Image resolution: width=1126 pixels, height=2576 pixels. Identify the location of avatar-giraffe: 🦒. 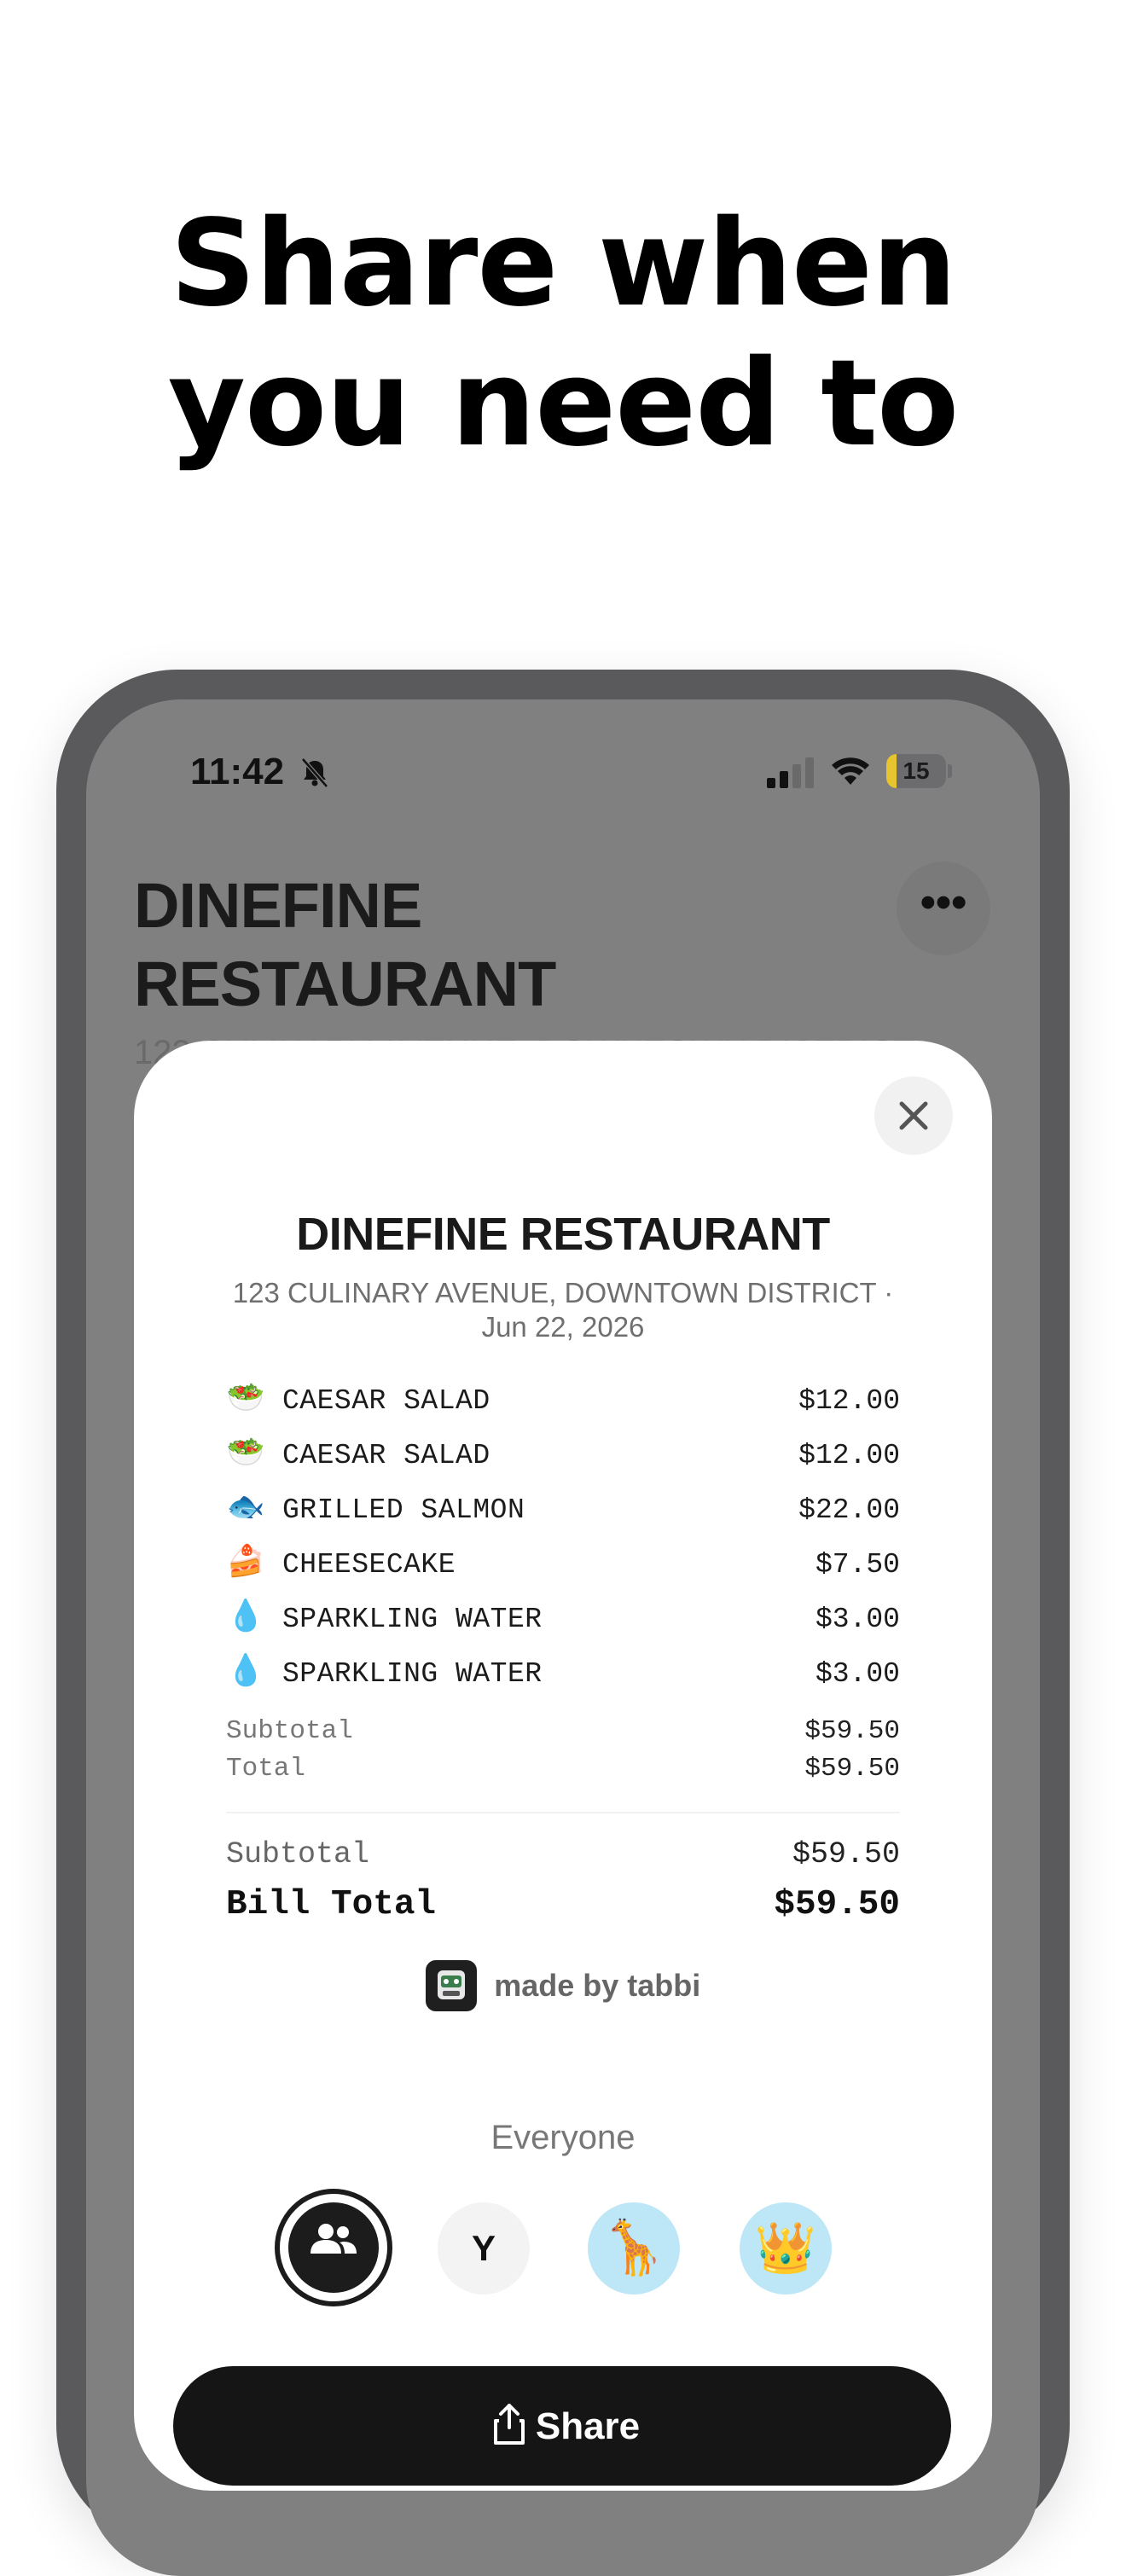
(634, 2248).